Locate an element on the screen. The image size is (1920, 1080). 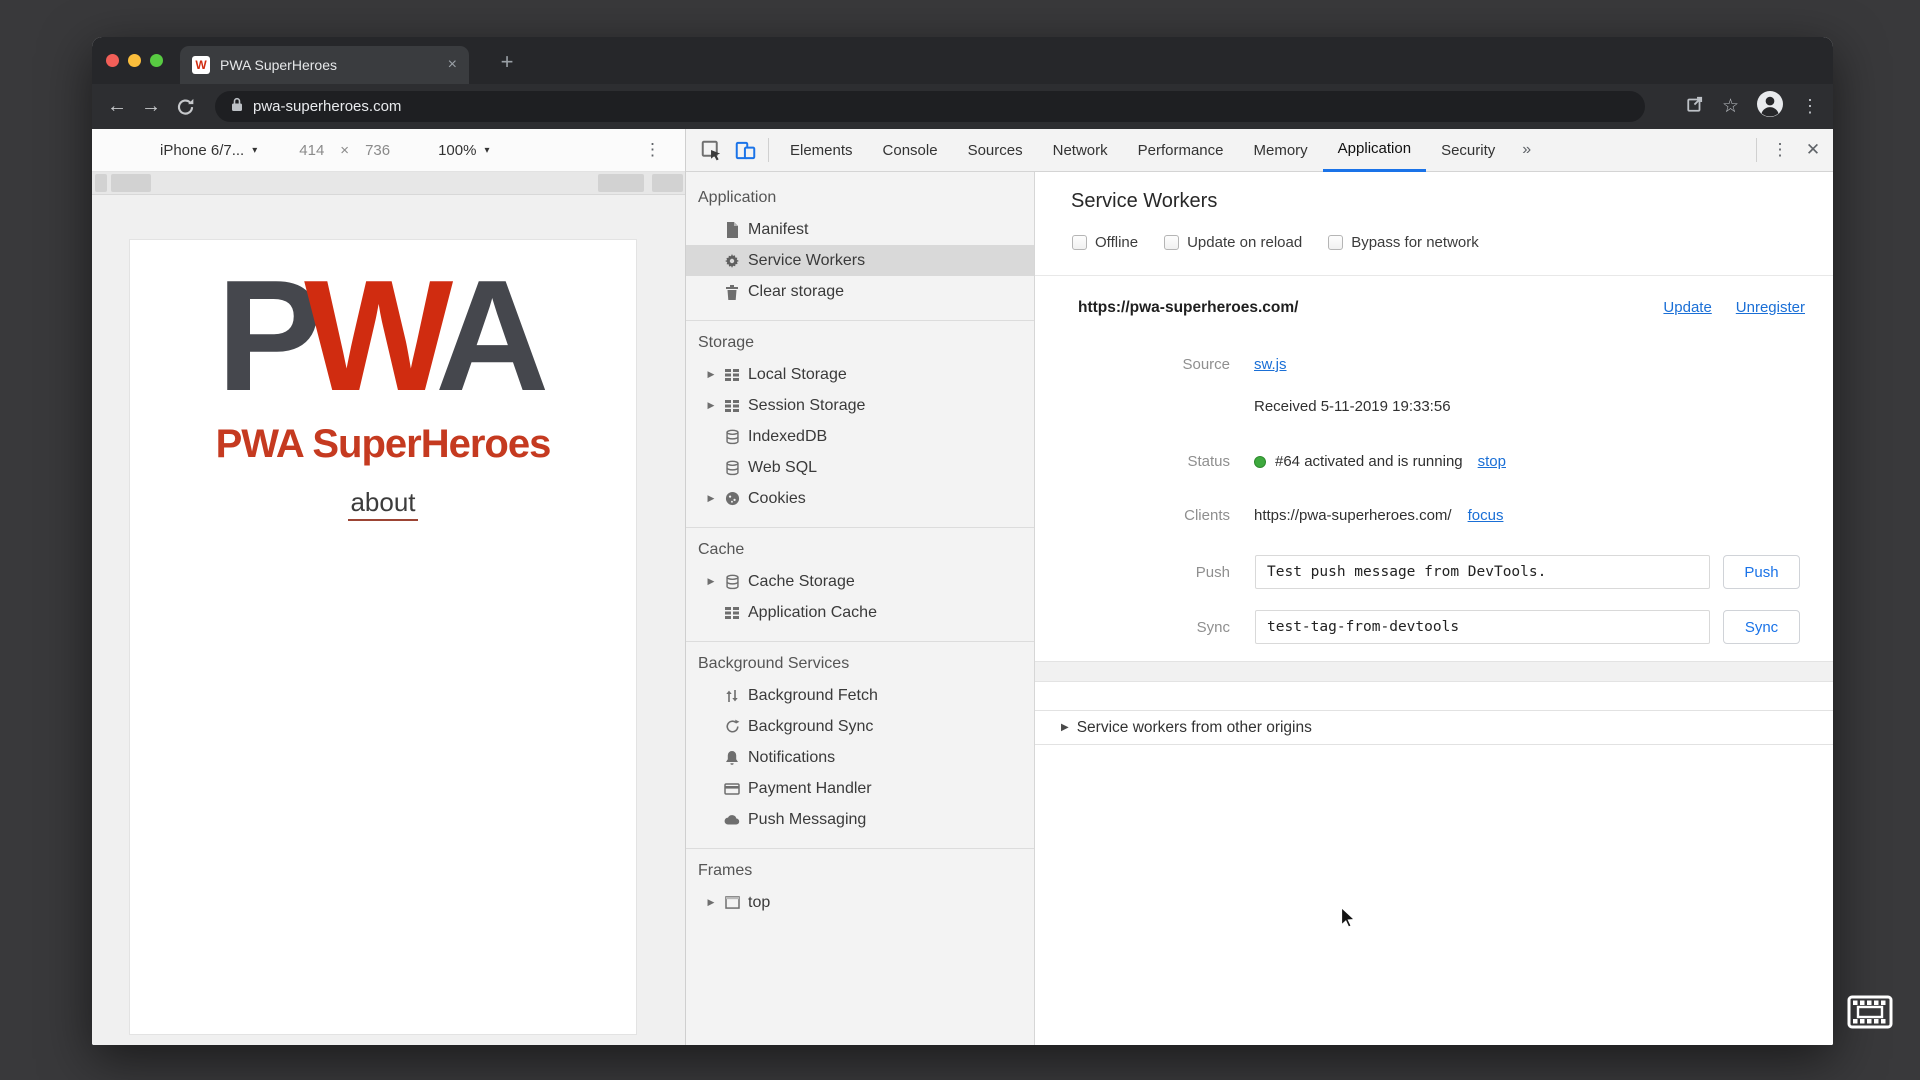
more-tabs-icon: » is located at coordinates (1526, 150).